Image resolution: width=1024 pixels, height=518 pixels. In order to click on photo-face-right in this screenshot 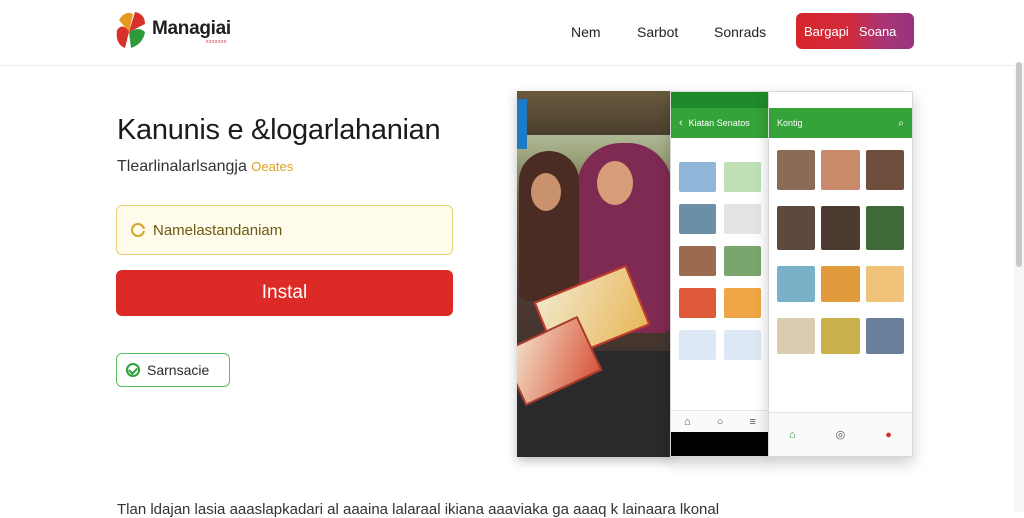, I will do `click(615, 183)`.